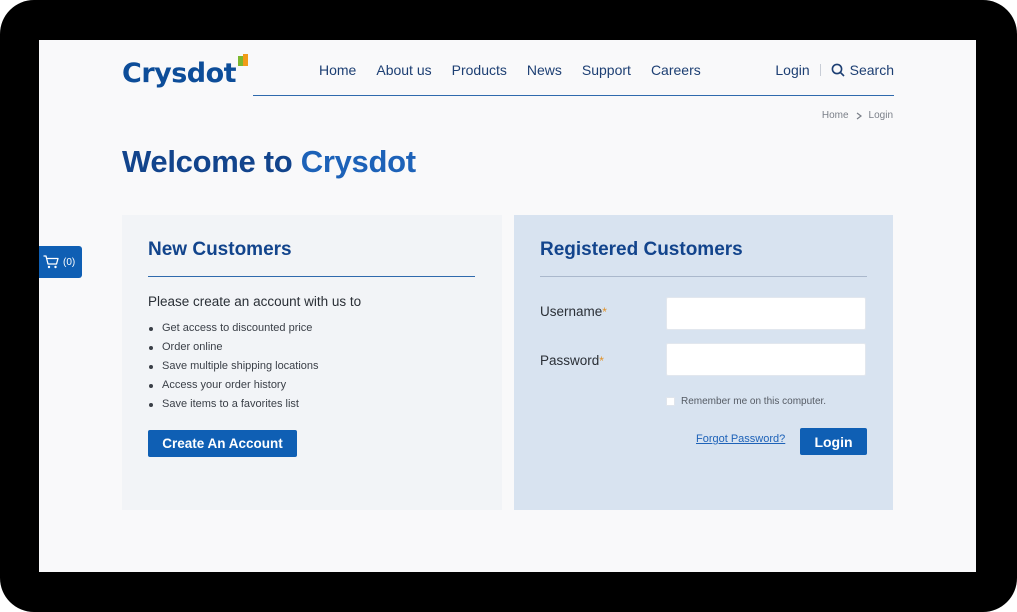  I want to click on breadcrumb: Home Login, so click(857, 115).